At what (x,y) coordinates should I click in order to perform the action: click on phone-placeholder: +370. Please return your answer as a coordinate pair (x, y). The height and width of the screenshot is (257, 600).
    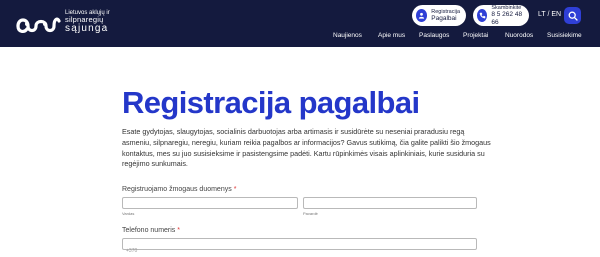
    Looking at the image, I should click on (132, 251).